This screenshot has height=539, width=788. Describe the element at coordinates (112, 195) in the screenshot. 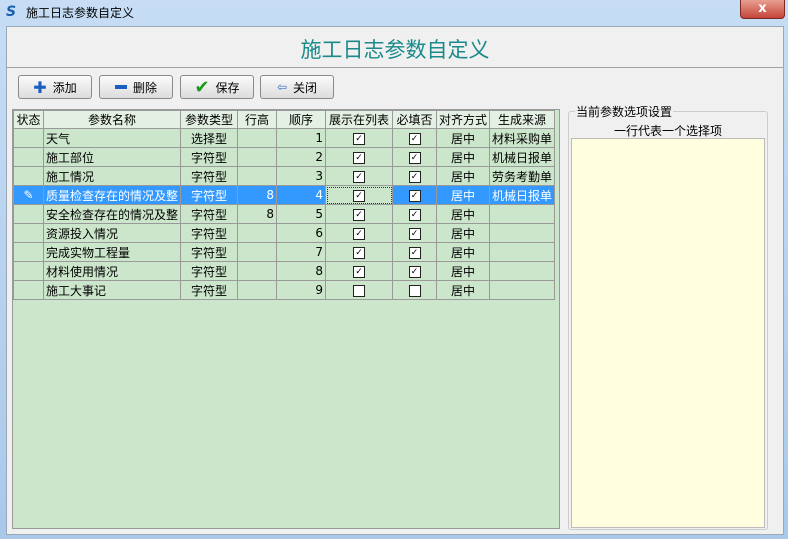

I see `param-name-cell: 质量检查存在的情况及整` at that location.